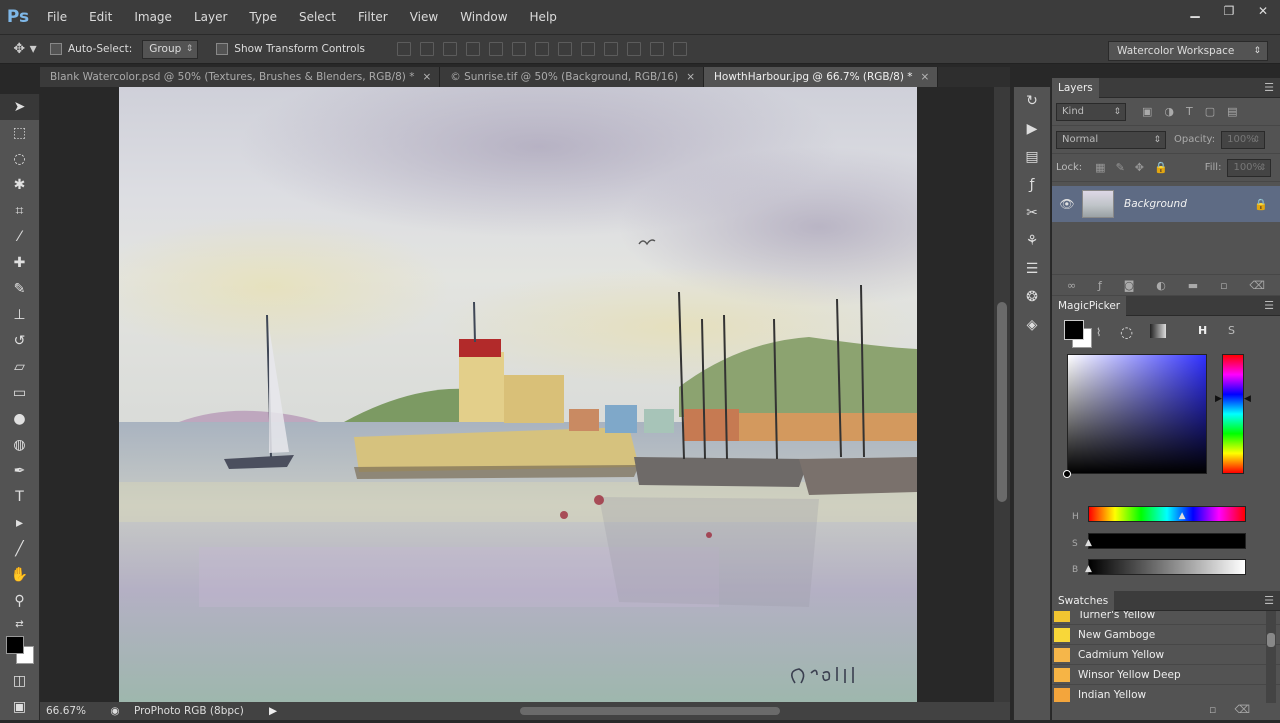  What do you see at coordinates (15, 645) in the screenshot?
I see `foreground-color-swatch` at bounding box center [15, 645].